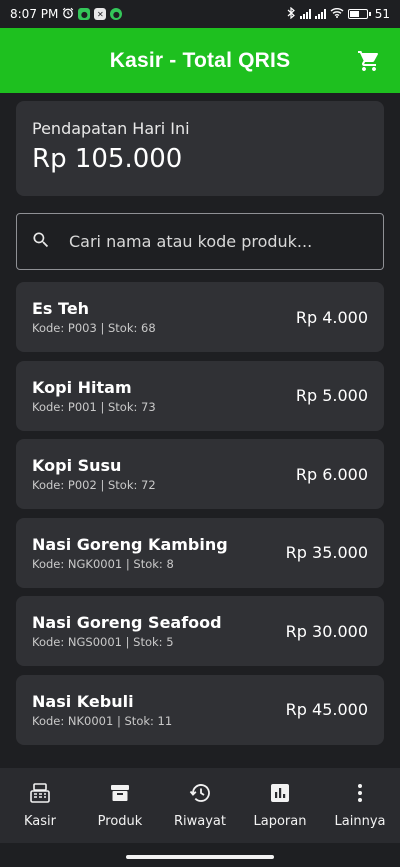  What do you see at coordinates (94, 406) in the screenshot?
I see `product-meta: Kode: P001 | Stok: 73` at bounding box center [94, 406].